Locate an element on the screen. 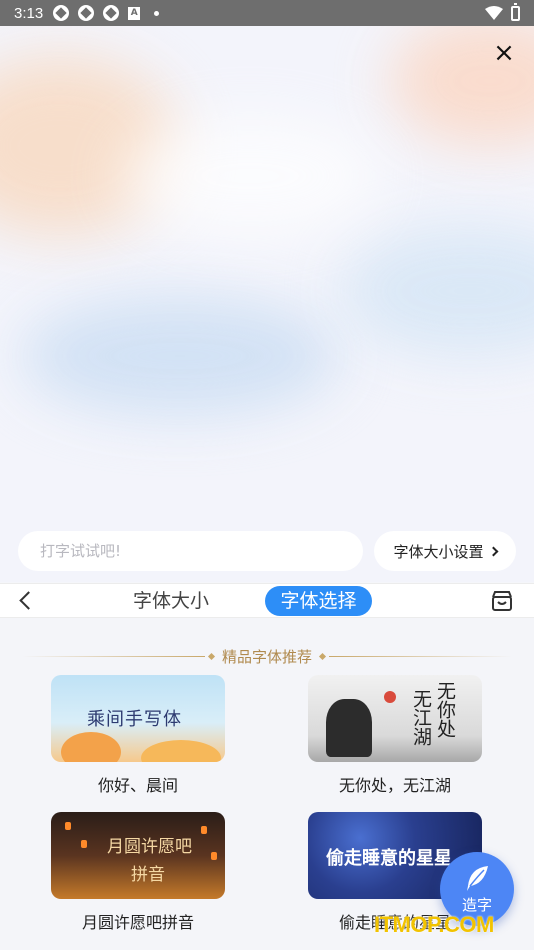 This screenshot has width=534, height=950. a-notification-icon: A is located at coordinates (134, 13).